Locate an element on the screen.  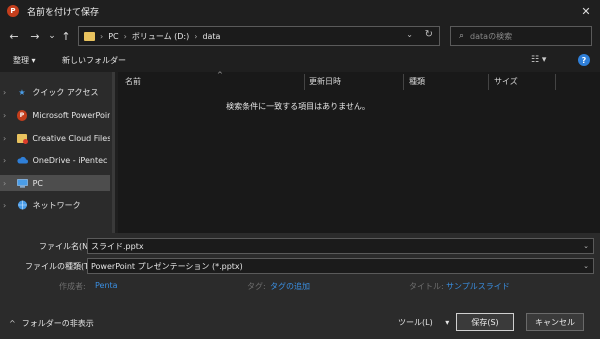
filename-value: スライド.pptx is located at coordinates (117, 246).